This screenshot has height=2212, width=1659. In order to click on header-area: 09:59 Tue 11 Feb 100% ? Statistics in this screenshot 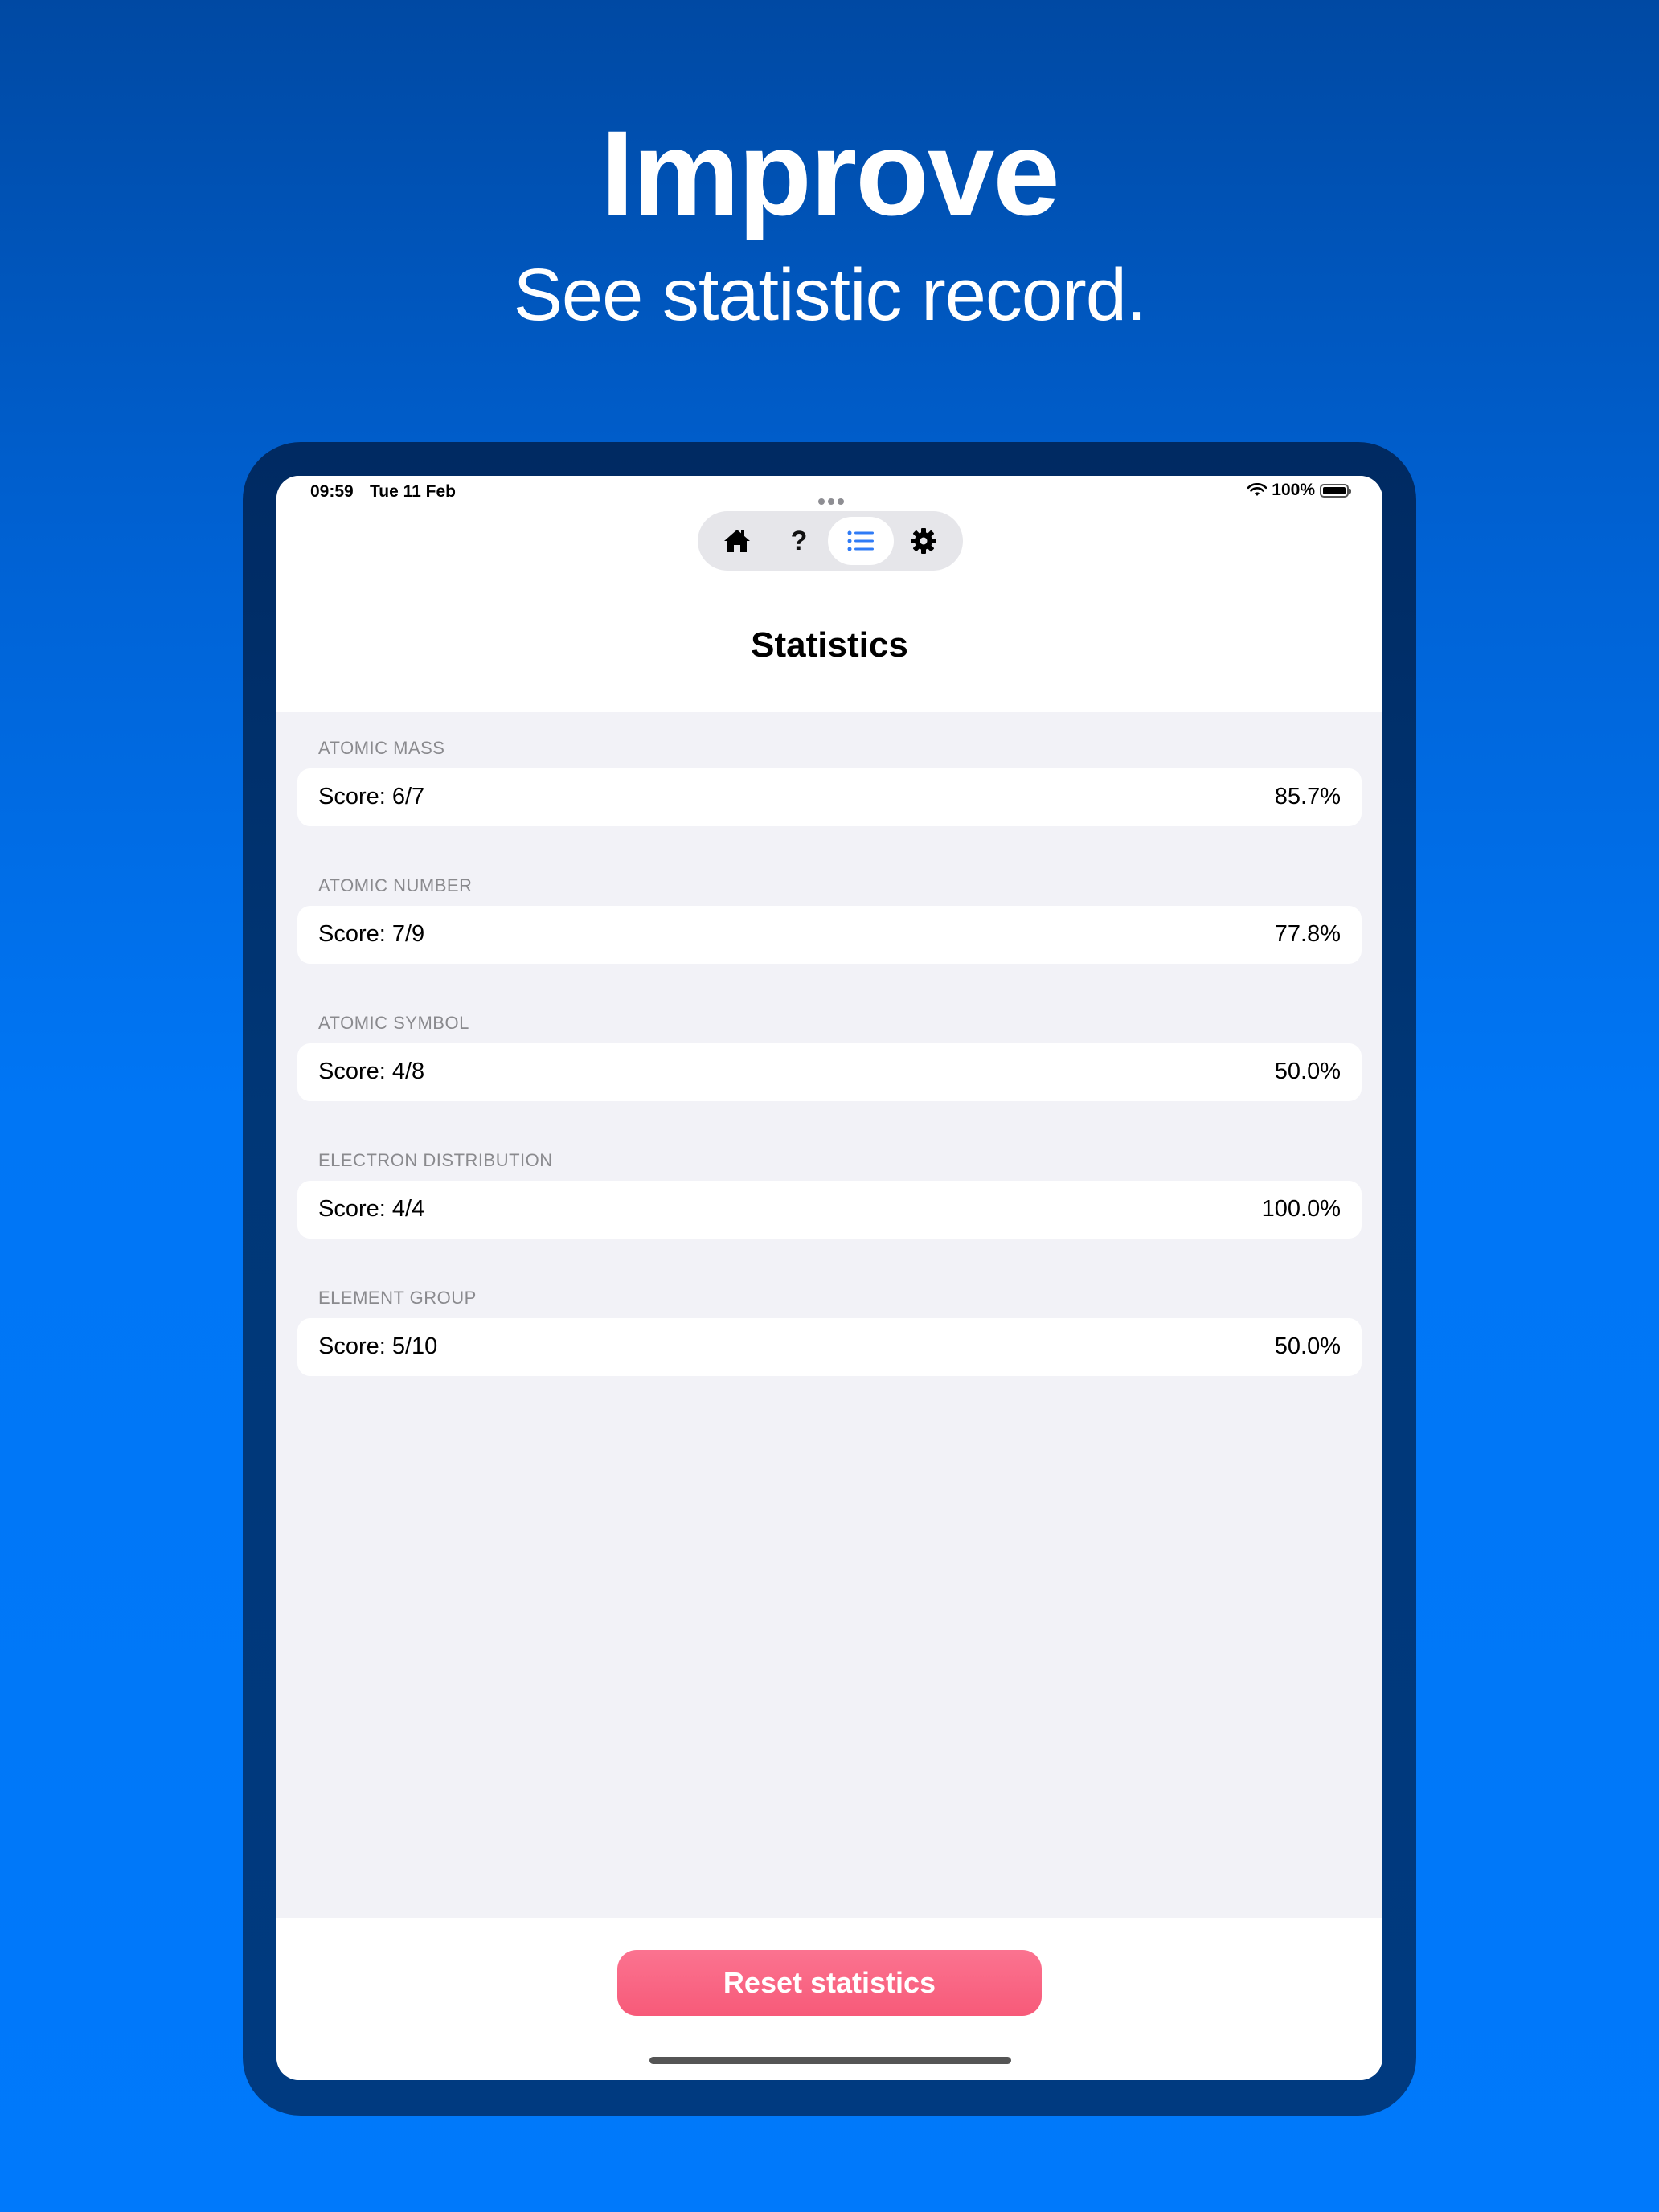, I will do `click(829, 594)`.